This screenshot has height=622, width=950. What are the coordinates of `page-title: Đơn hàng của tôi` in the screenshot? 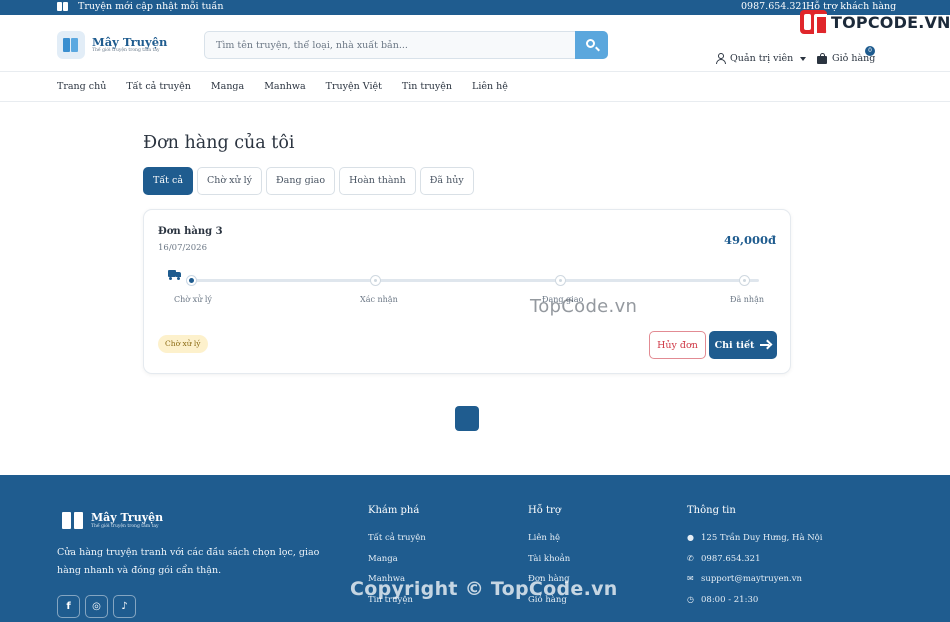 It's located at (219, 143).